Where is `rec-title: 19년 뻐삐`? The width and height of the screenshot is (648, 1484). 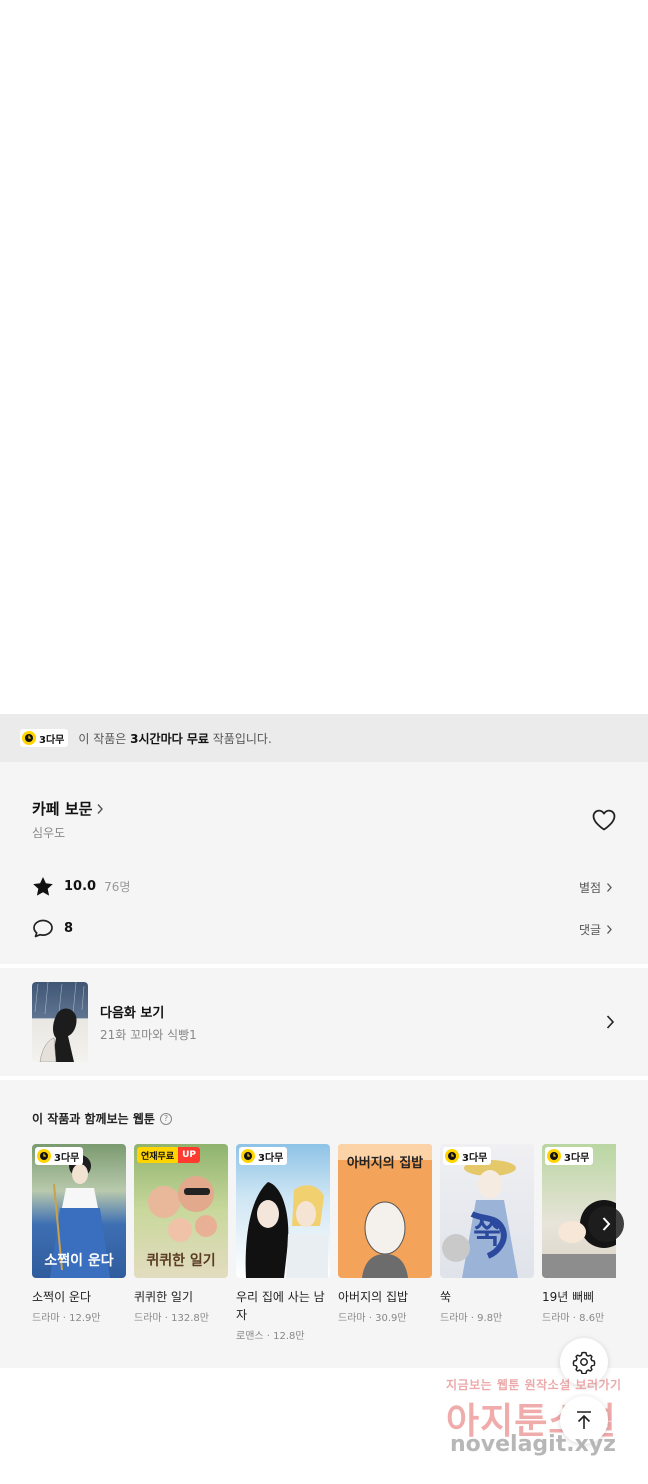
rec-title: 19년 뻐삐 is located at coordinates (568, 1297).